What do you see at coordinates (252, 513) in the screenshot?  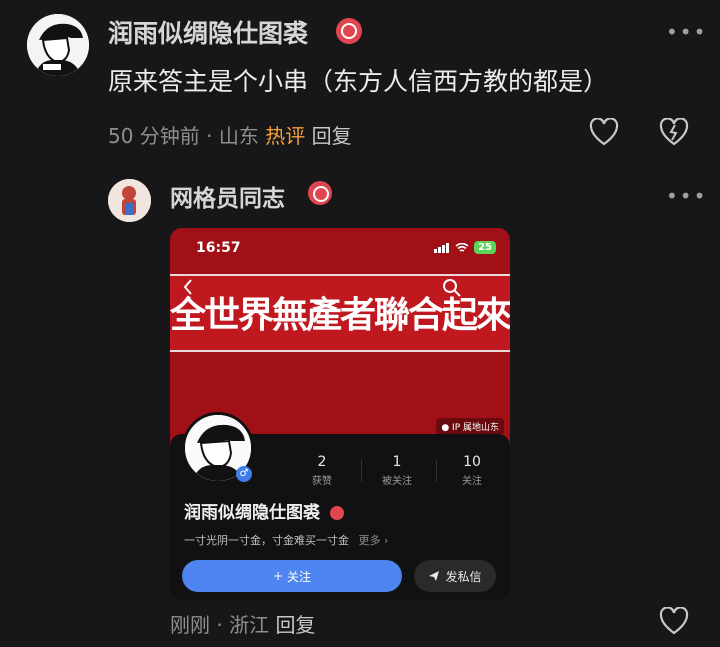 I see `profile-name-text: 润雨似绸隐仕图裘` at bounding box center [252, 513].